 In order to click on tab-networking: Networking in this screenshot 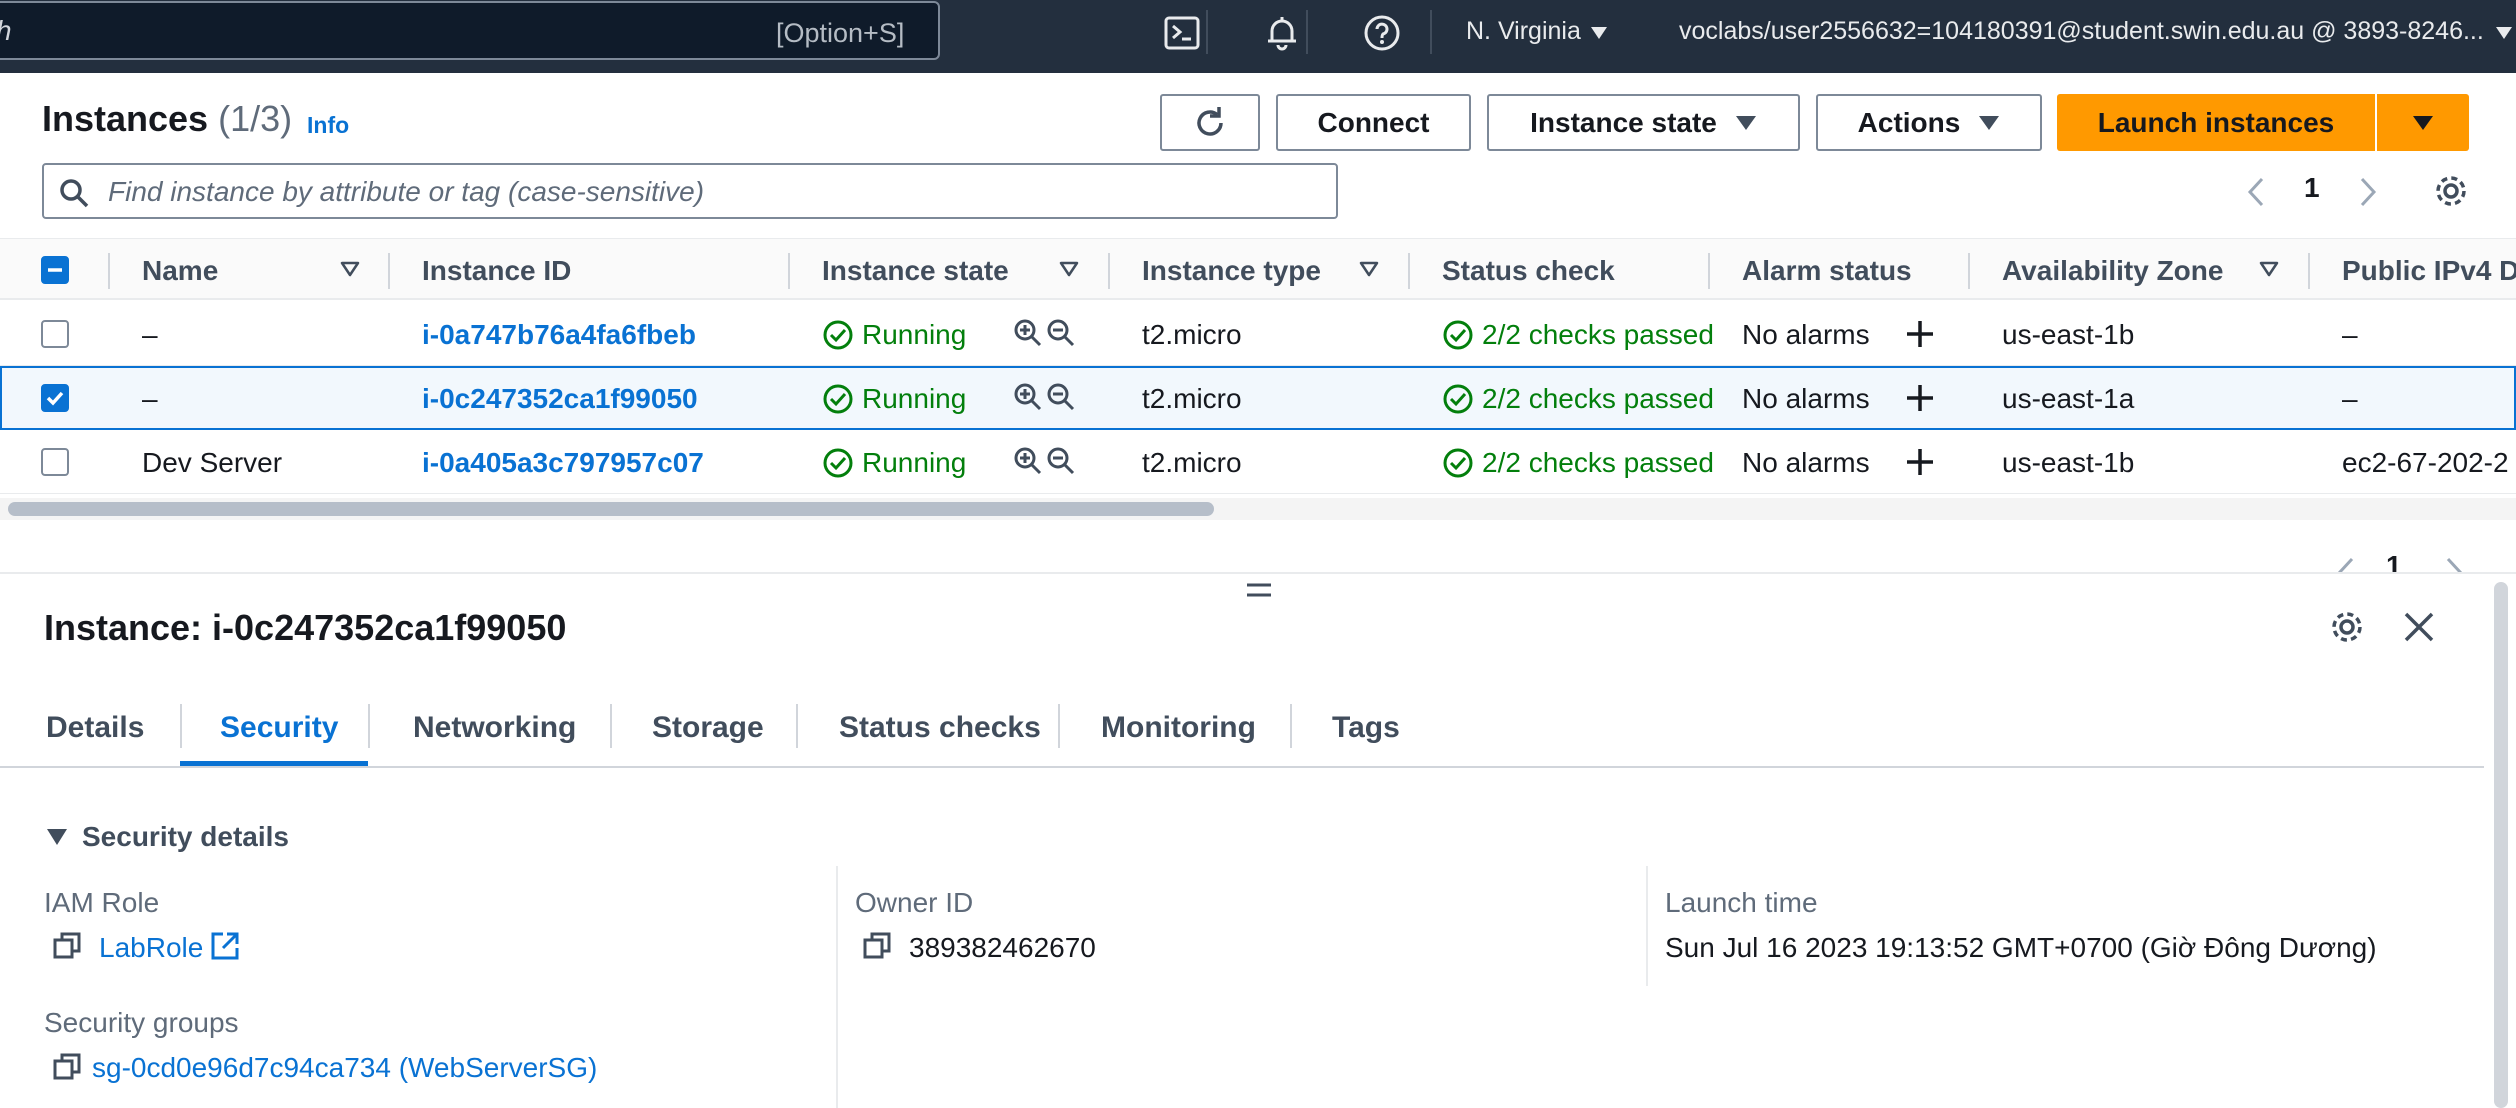, I will do `click(494, 728)`.